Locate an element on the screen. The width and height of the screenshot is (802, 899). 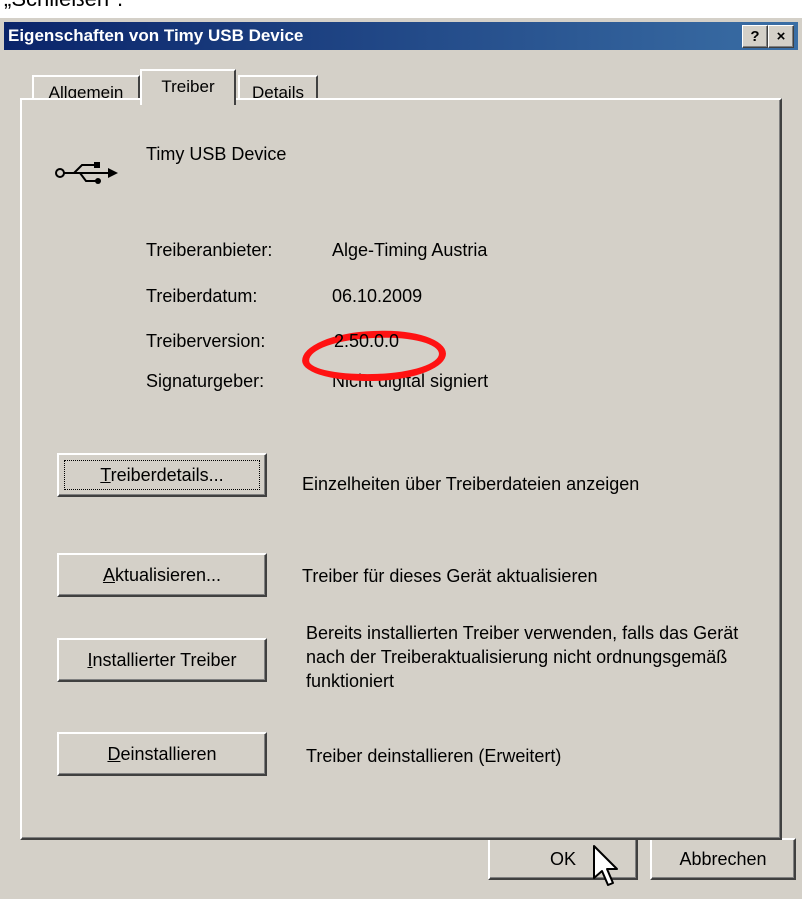
button-label: nstallierter Treiber is located at coordinates (164, 660).